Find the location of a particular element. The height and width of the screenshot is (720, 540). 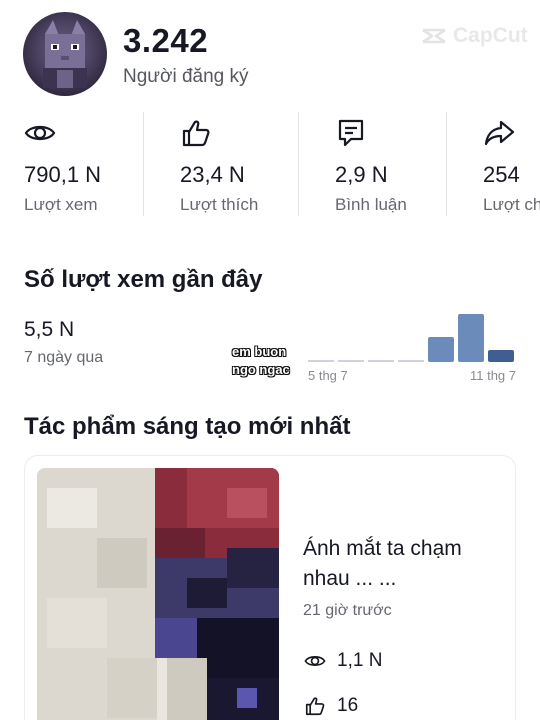

avatar is located at coordinates (65, 54).